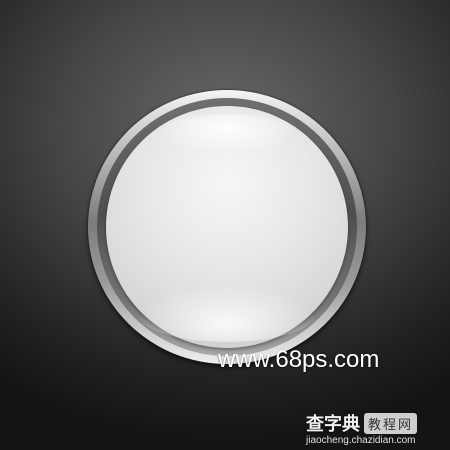 The width and height of the screenshot is (450, 450). What do you see at coordinates (333, 424) in the screenshot?
I see `brand-name: 查字典` at bounding box center [333, 424].